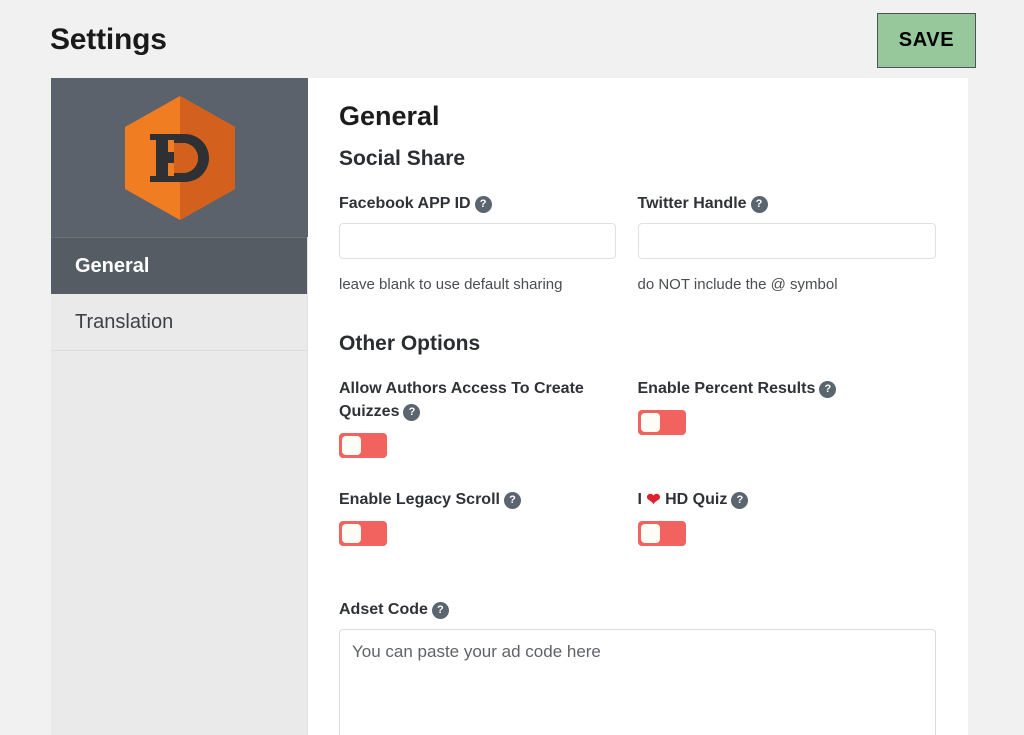 This screenshot has height=735, width=1024. What do you see at coordinates (726, 388) in the screenshot?
I see `enable-percent-results-label-text: Enable Percent Results` at bounding box center [726, 388].